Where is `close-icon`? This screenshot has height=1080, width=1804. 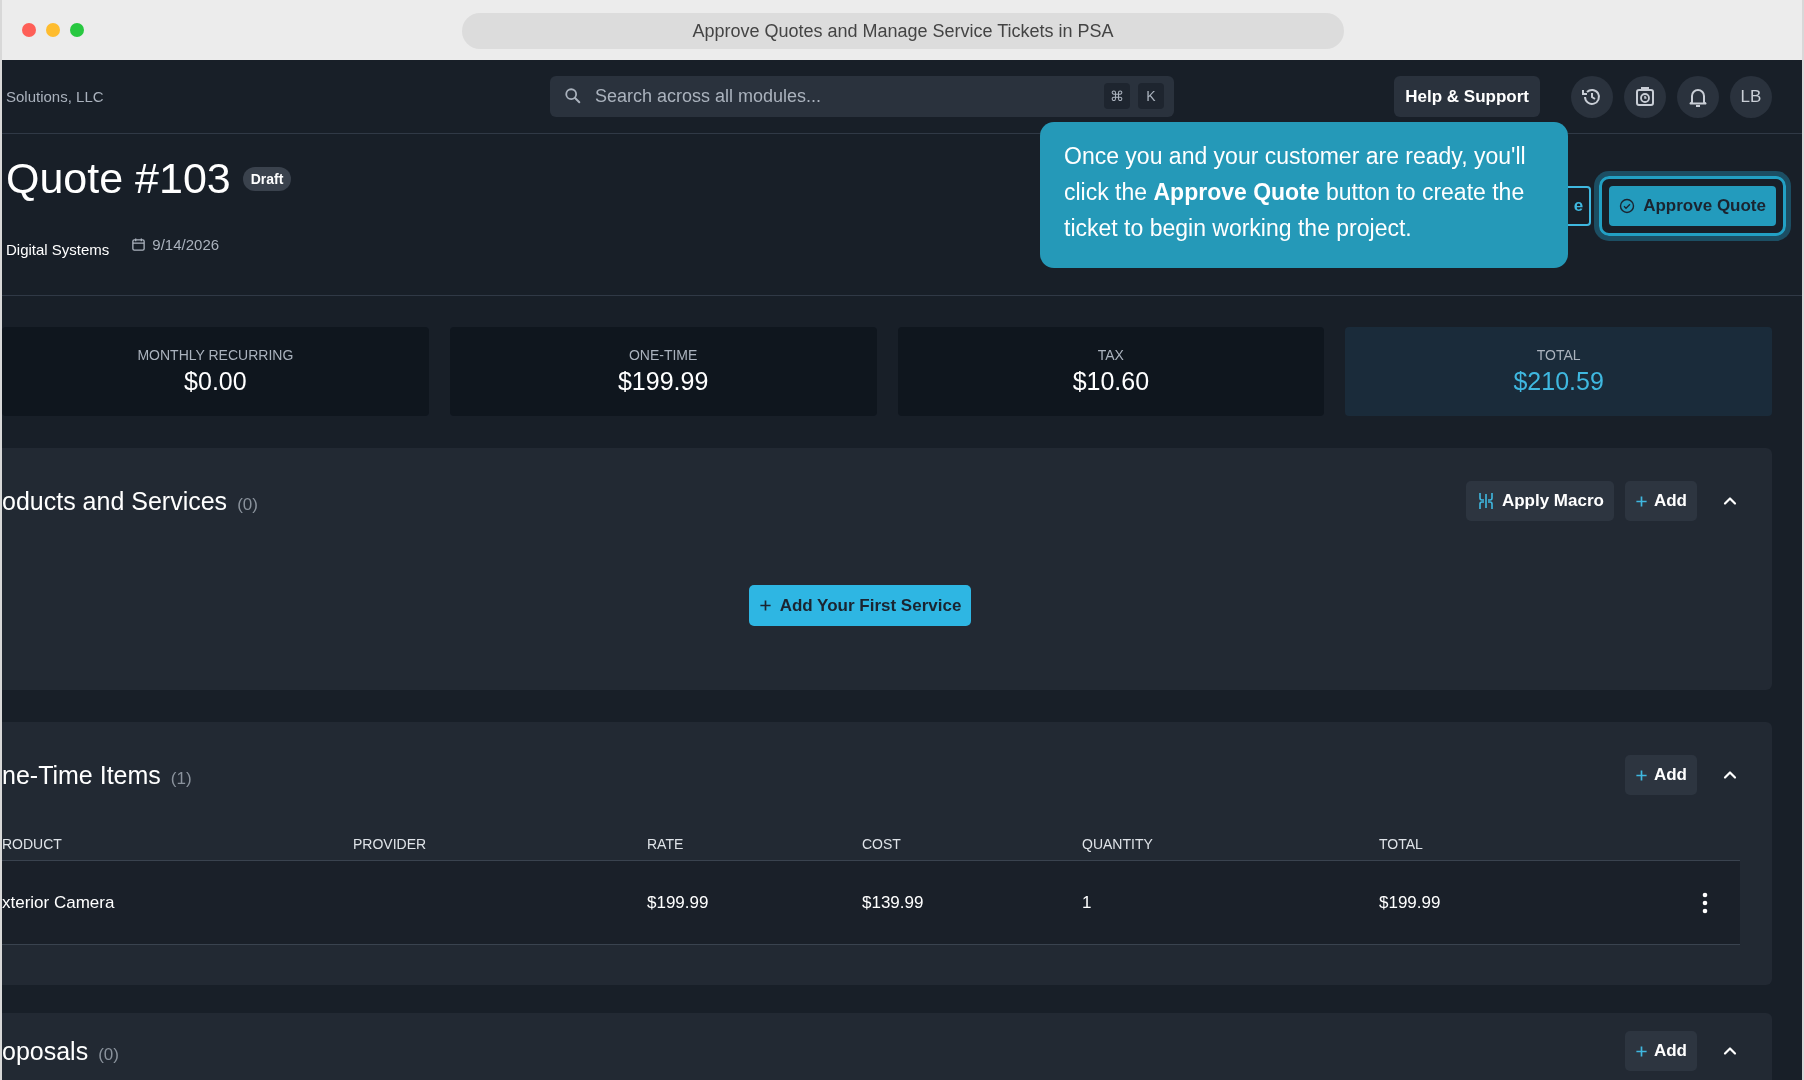
close-icon is located at coordinates (29, 30).